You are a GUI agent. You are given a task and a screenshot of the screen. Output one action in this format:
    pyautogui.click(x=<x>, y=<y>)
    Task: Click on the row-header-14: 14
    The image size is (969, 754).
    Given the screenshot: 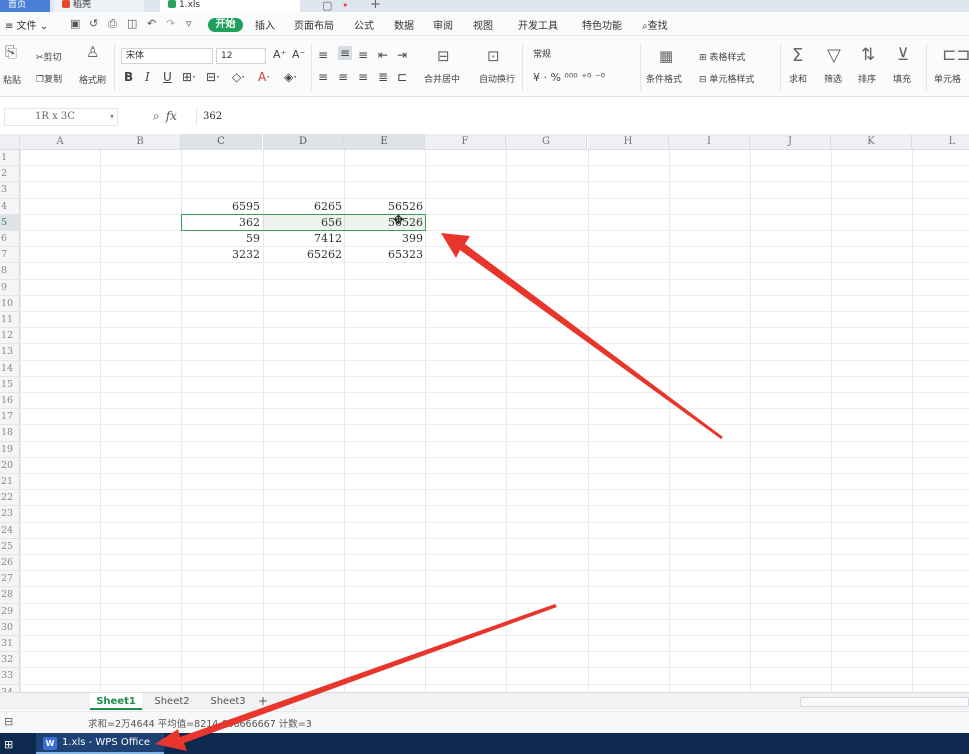 What is the action you would take?
    pyautogui.click(x=10, y=368)
    